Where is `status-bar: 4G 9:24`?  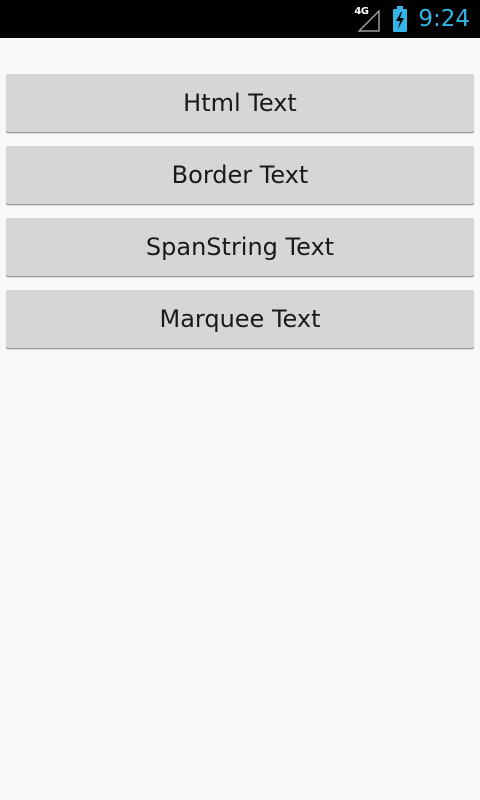
status-bar: 4G 9:24 is located at coordinates (240, 19).